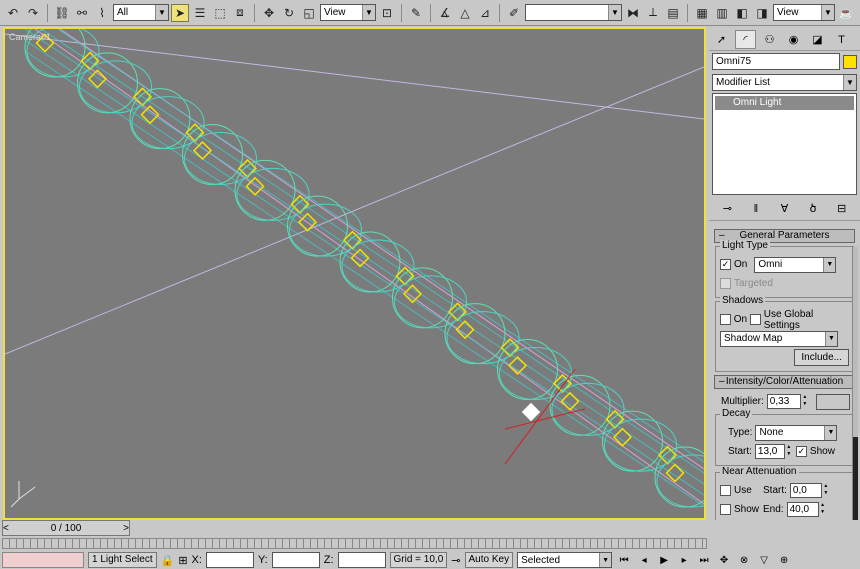 The image size is (860, 569). Describe the element at coordinates (795, 264) in the screenshot. I see `light-type-dropdown: Omni ▼` at that location.